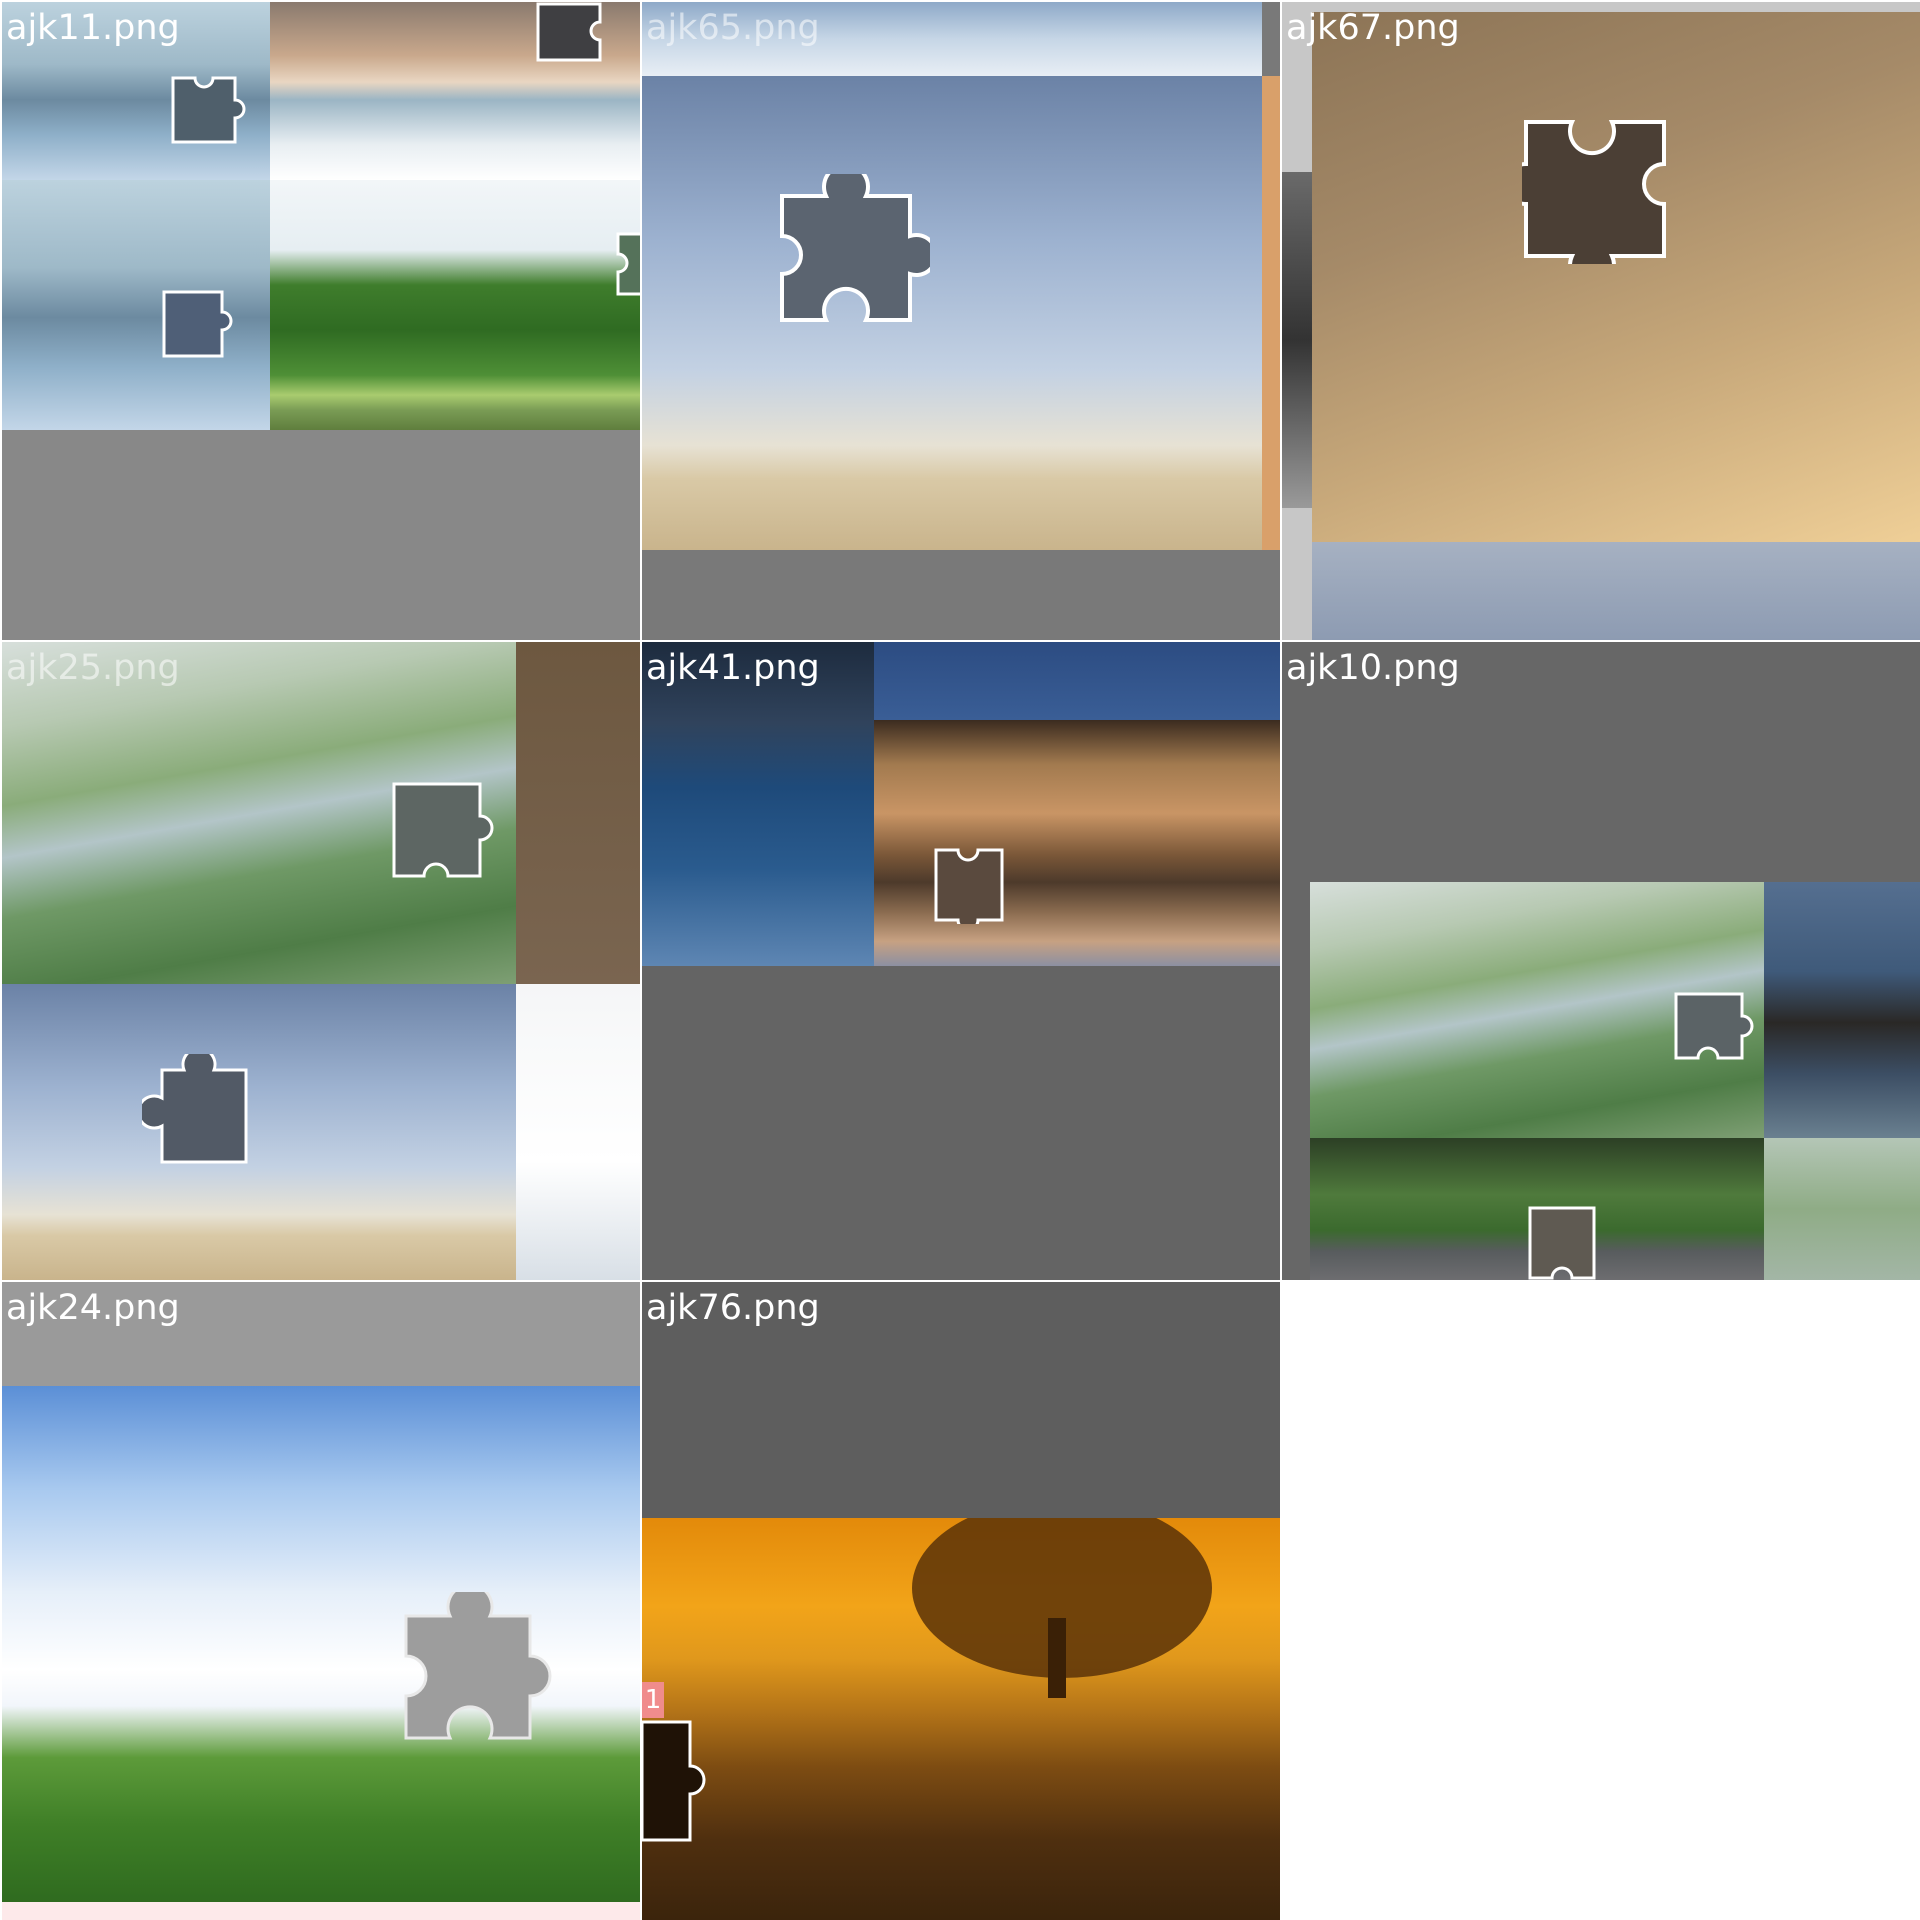 This screenshot has height=1920, width=1920. I want to click on image-cell-ajk67: ajk67.png, so click(1601, 321).